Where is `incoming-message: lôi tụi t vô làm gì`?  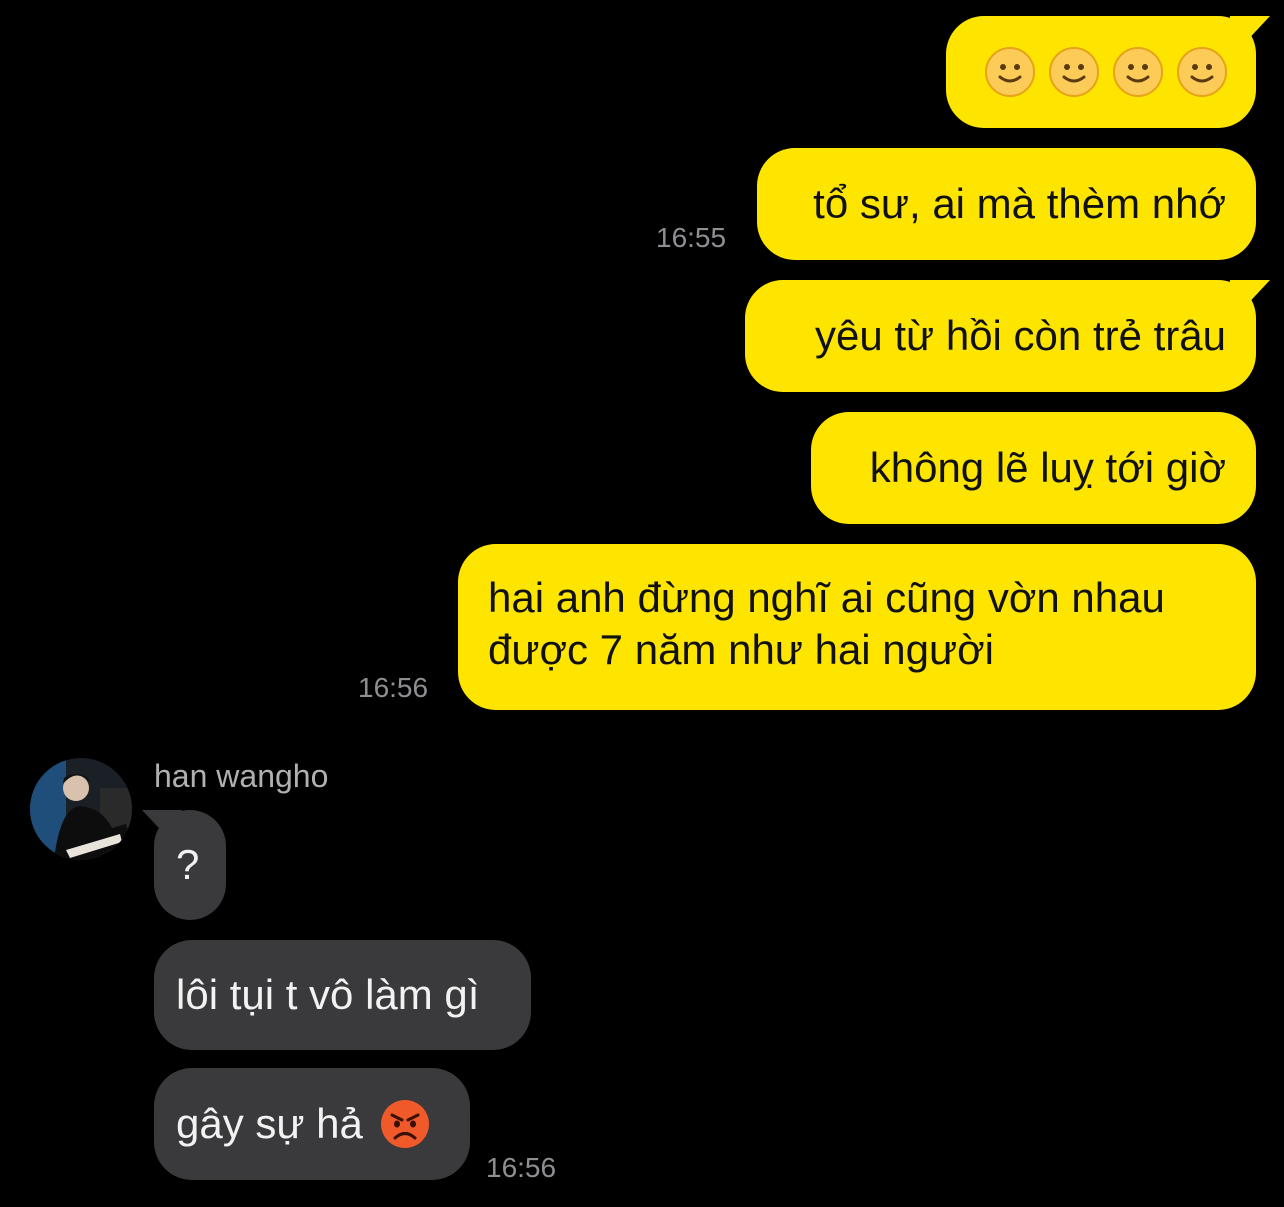
incoming-message: lôi tụi t vô làm gì is located at coordinates (342, 995).